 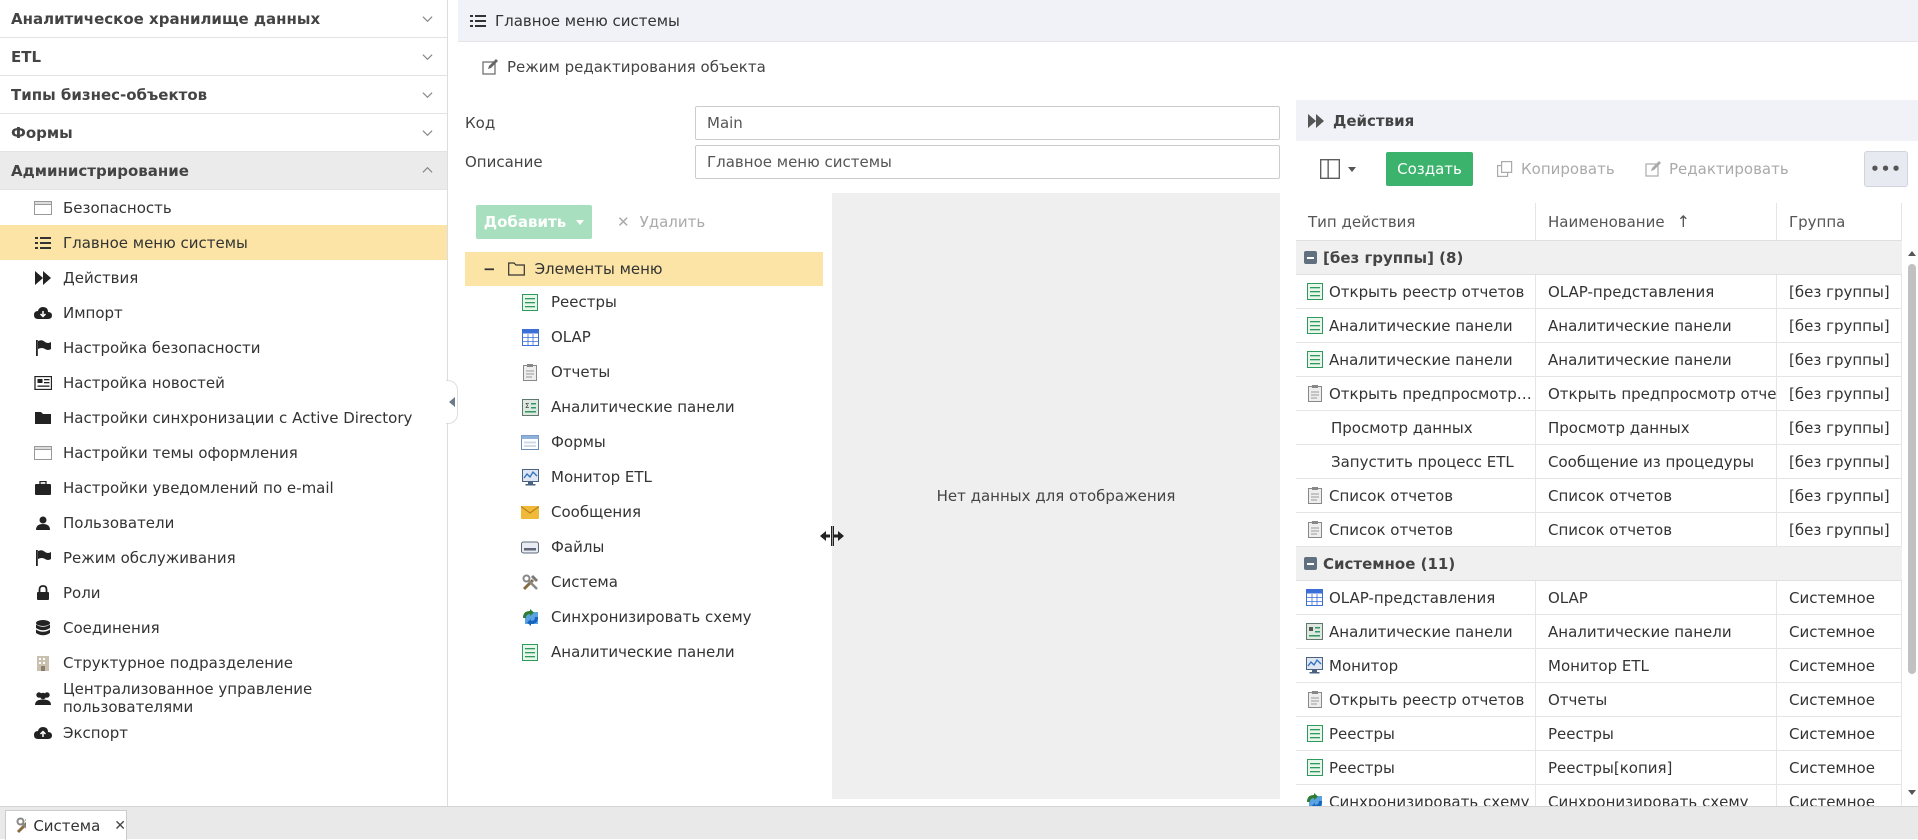 I want to click on sidebar-item-import: Импорт, so click(x=223, y=312).